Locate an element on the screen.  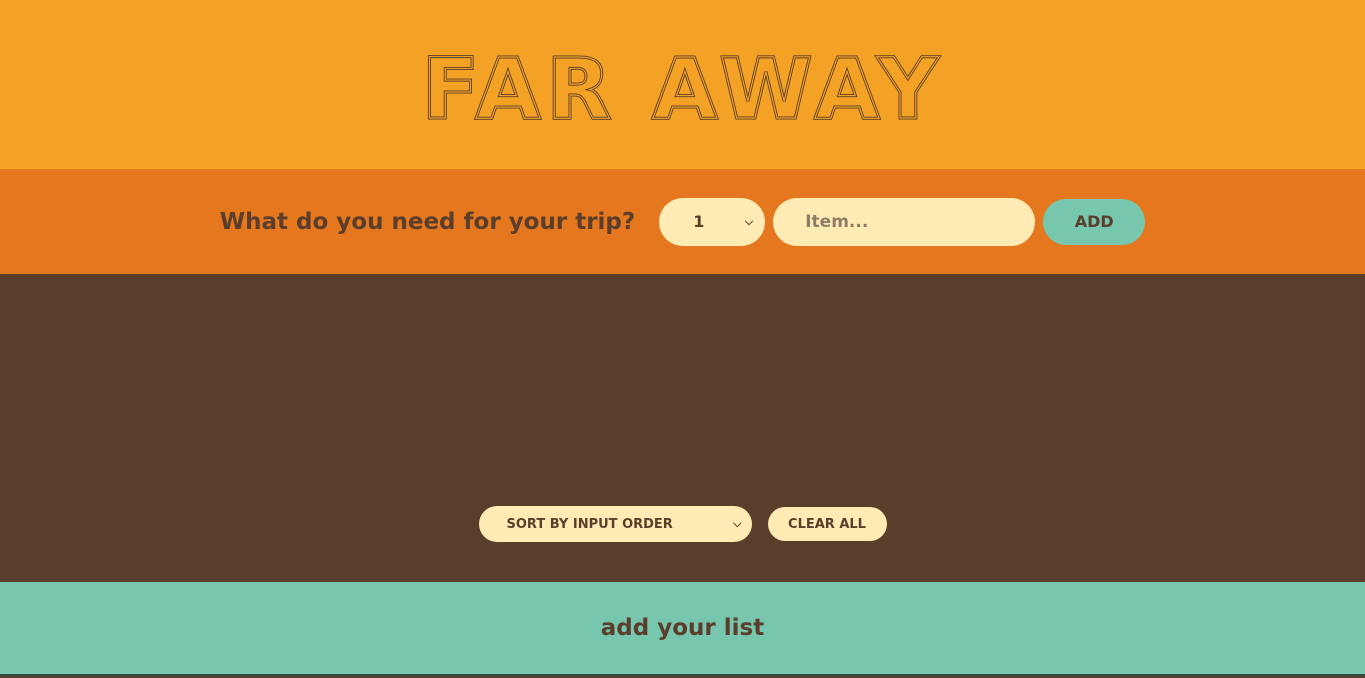
clear-all-button: CLEAR ALL is located at coordinates (827, 524).